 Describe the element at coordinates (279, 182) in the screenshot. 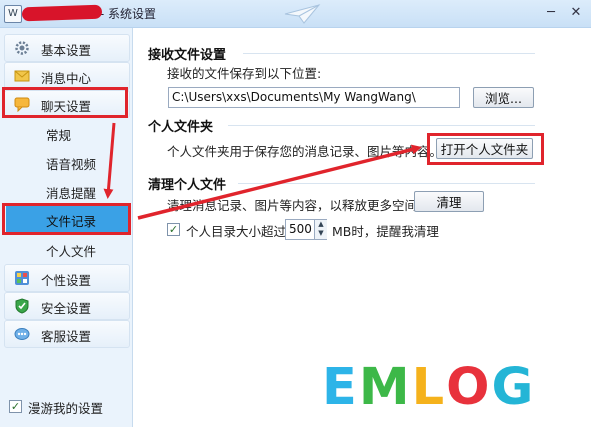

I see `arrow-to-open-button` at that location.